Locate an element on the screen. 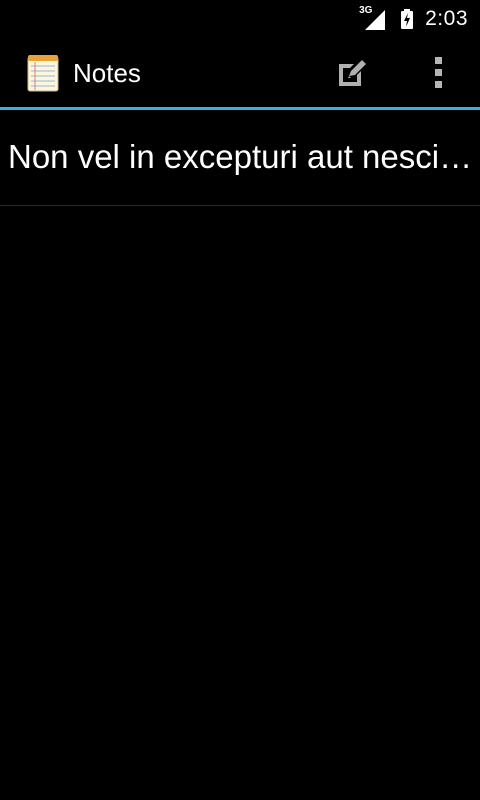 This screenshot has height=800, width=480. signal-icon: 3G is located at coordinates (372, 17).